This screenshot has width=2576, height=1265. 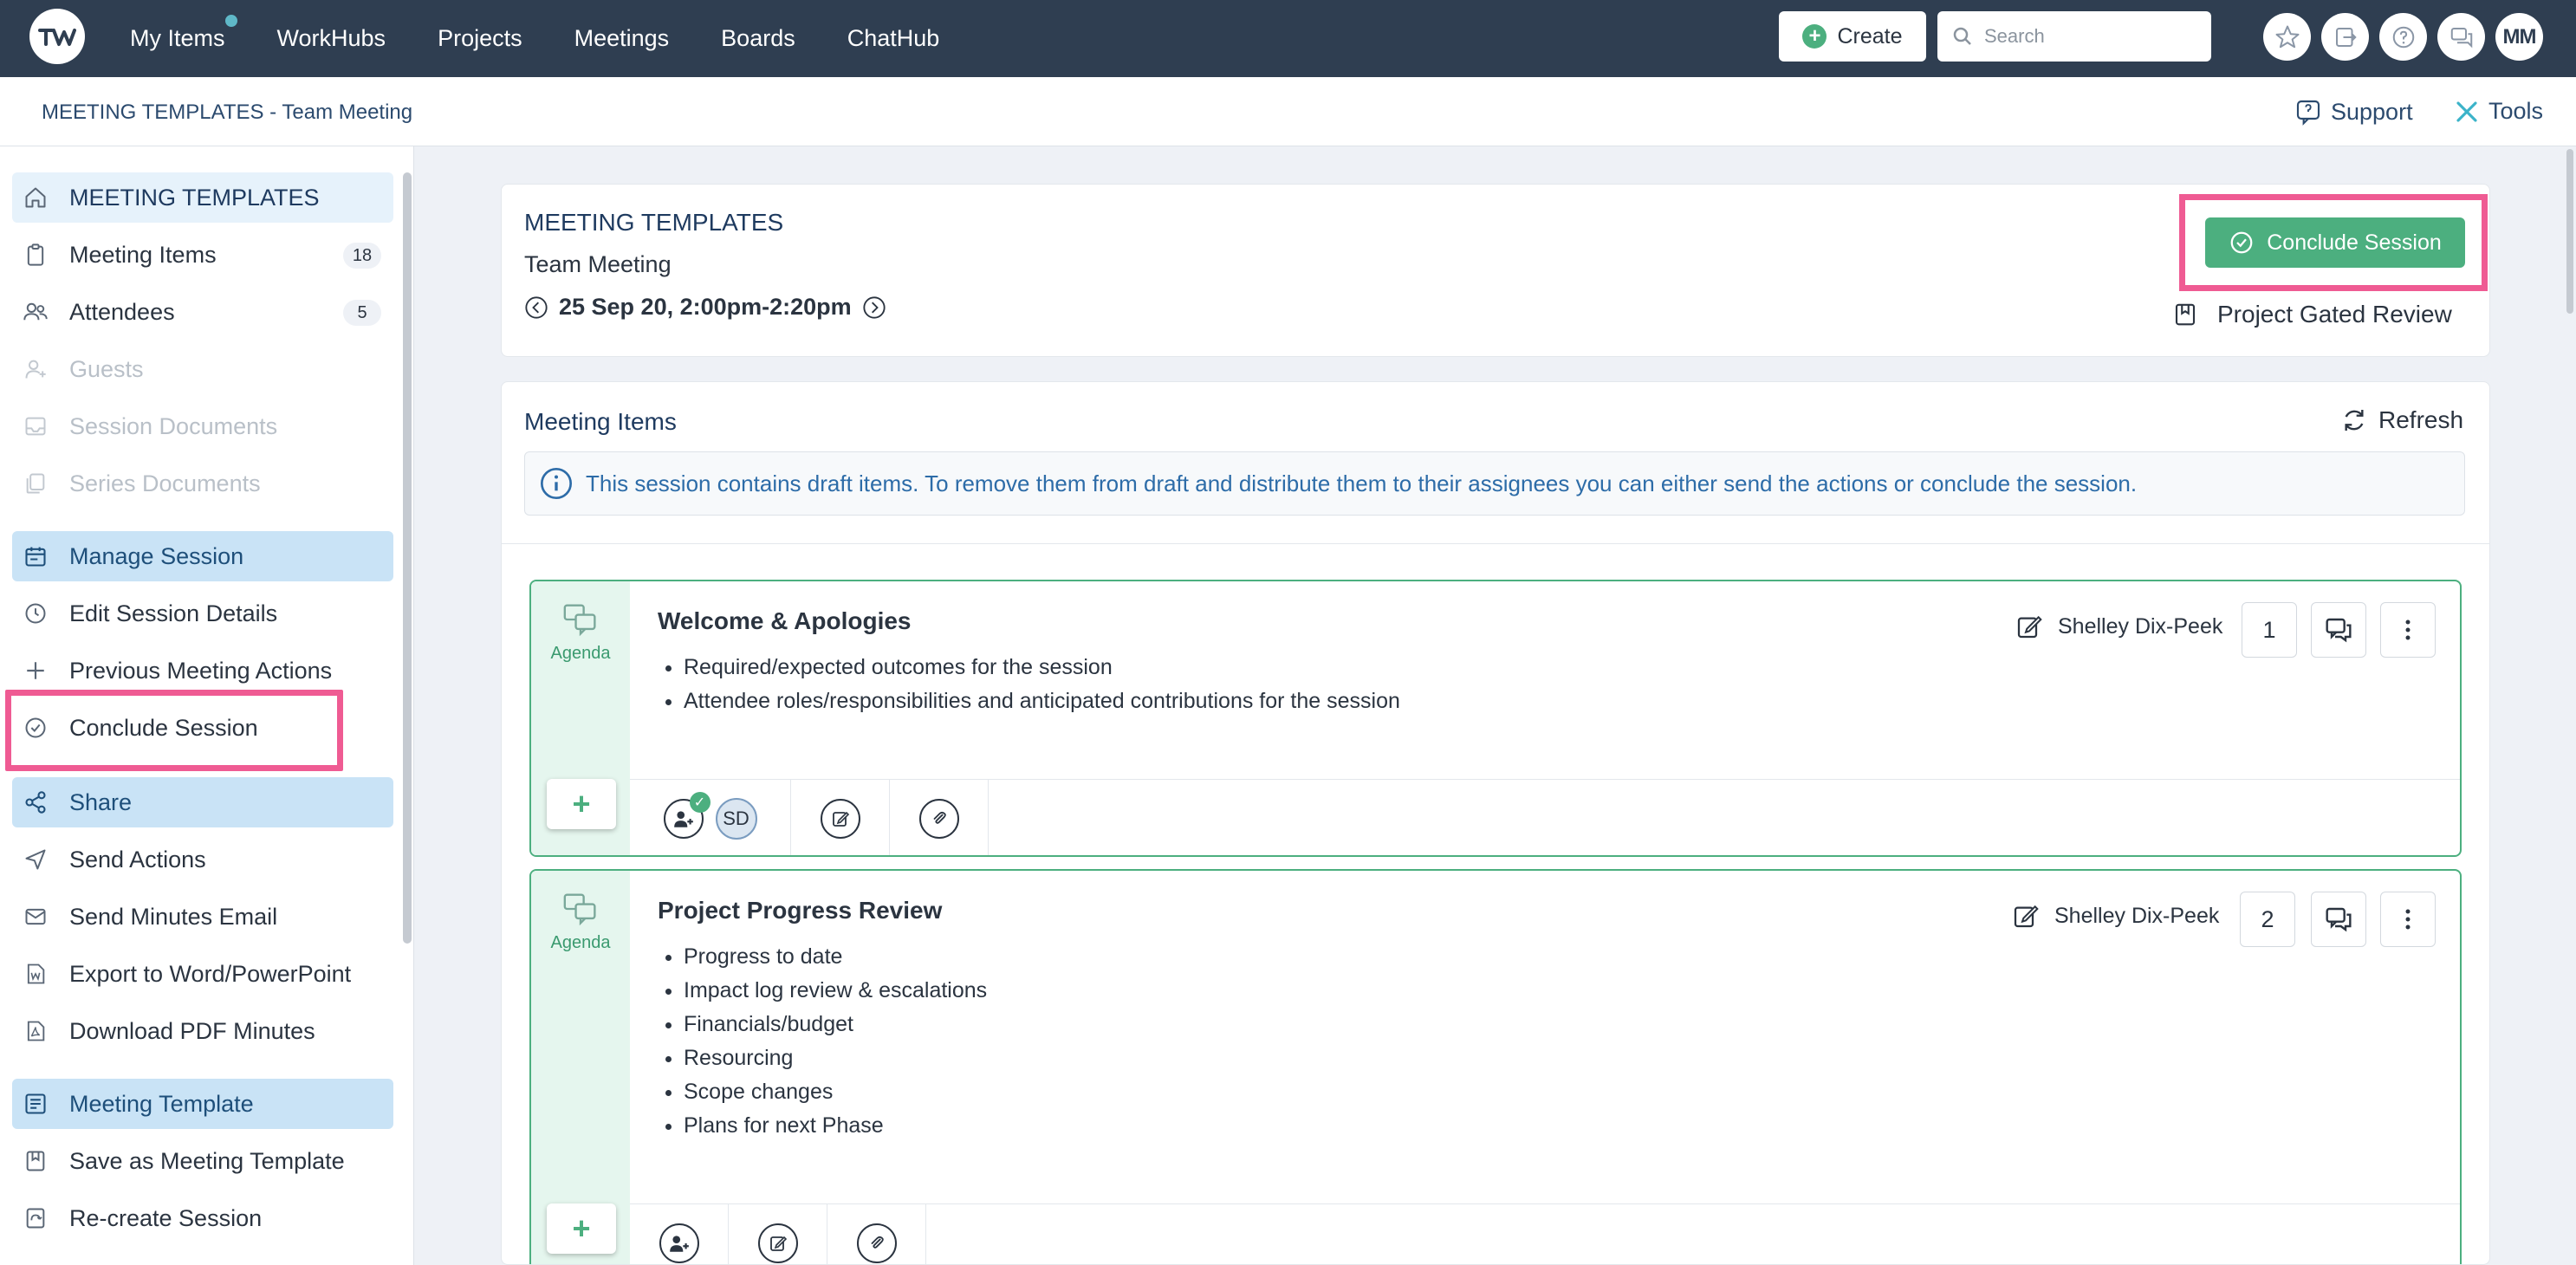 I want to click on sidebar-item-send-minutes-email: Send Minutes Email, so click(x=203, y=917).